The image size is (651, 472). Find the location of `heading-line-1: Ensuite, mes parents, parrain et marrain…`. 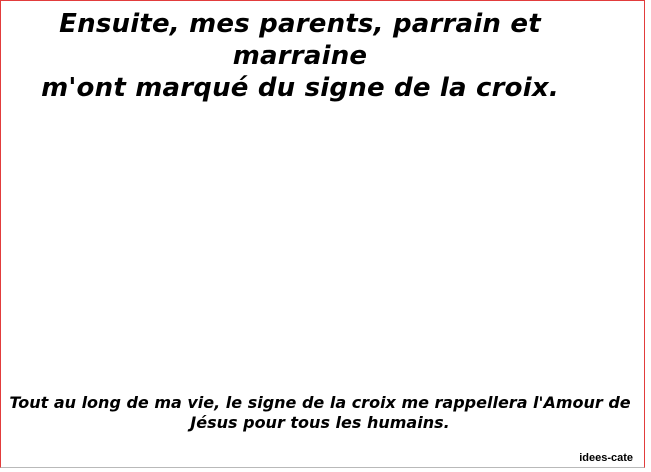

heading-line-1: Ensuite, mes parents, parrain et marrain… is located at coordinates (300, 40).